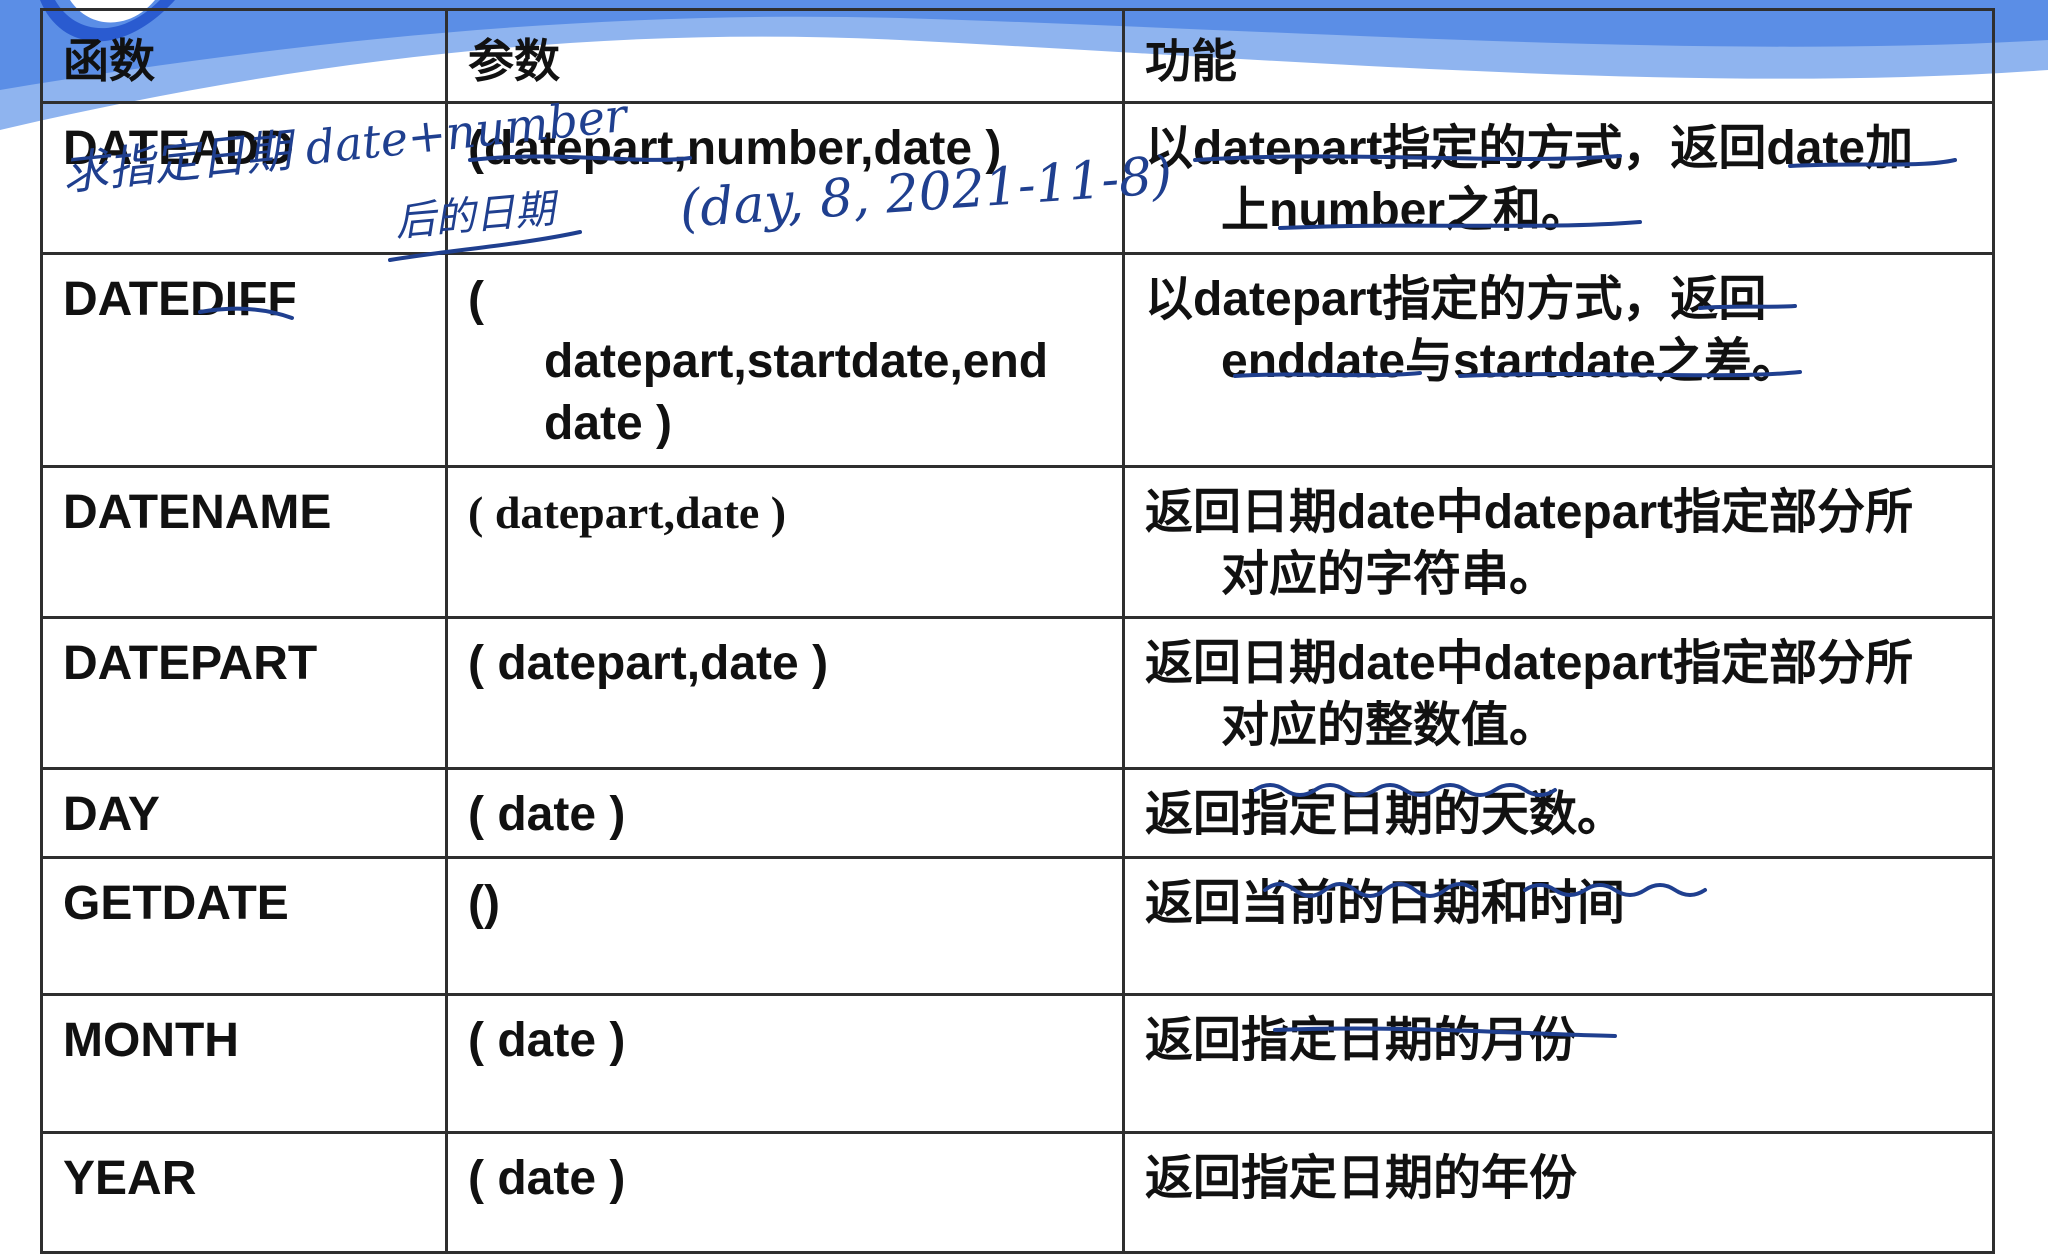 Image resolution: width=2048 pixels, height=1254 pixels. Describe the element at coordinates (1558, 542) in the screenshot. I see `function-description: 返回日期date中datepart指定部分所 对应的字符串。` at that location.